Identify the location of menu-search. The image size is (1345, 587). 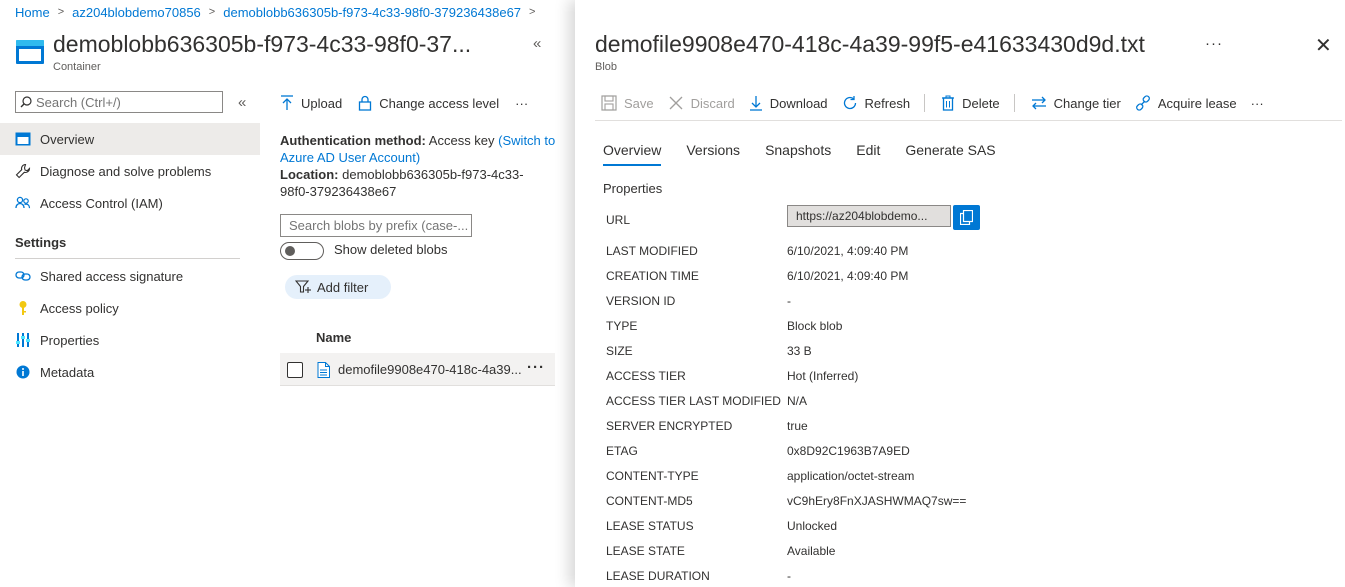
(119, 102).